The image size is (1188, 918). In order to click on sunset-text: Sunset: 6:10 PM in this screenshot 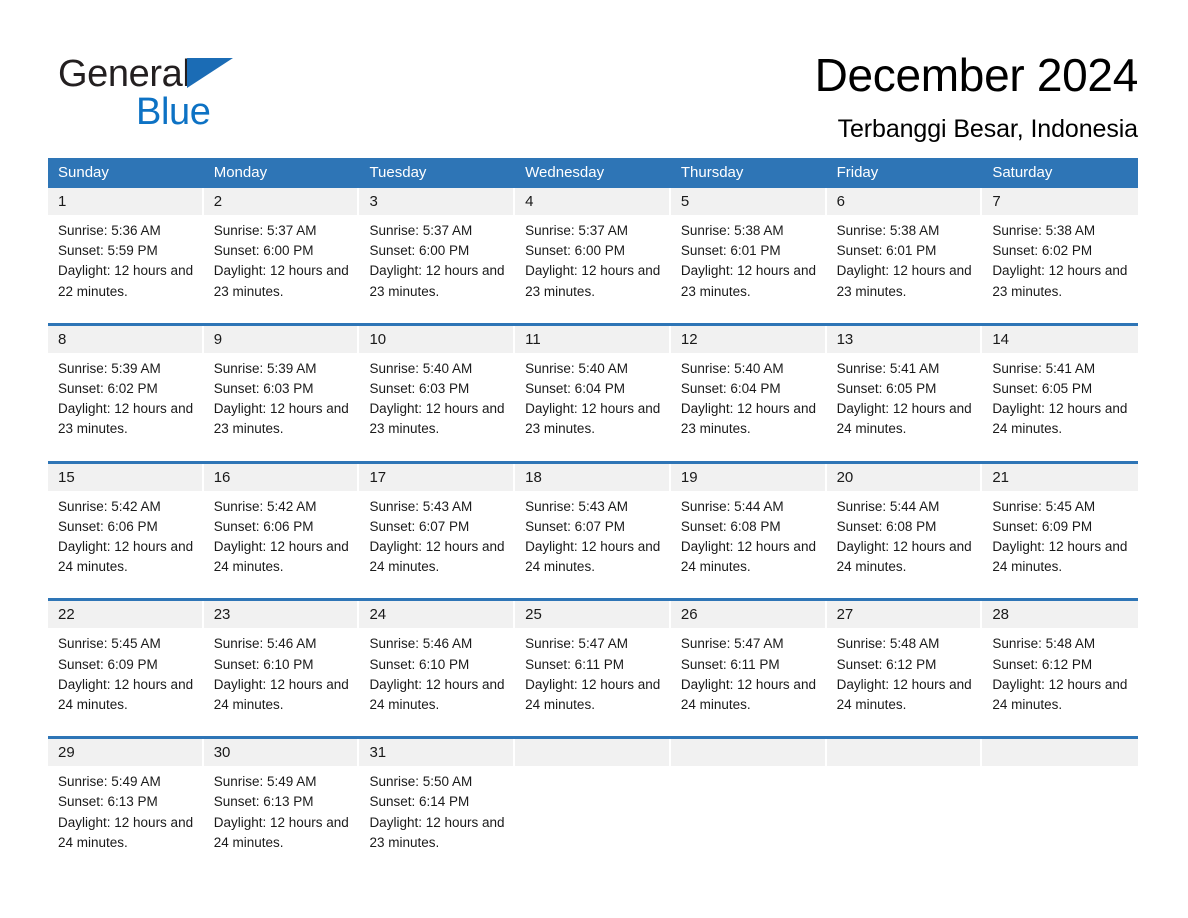, I will do `click(419, 664)`.